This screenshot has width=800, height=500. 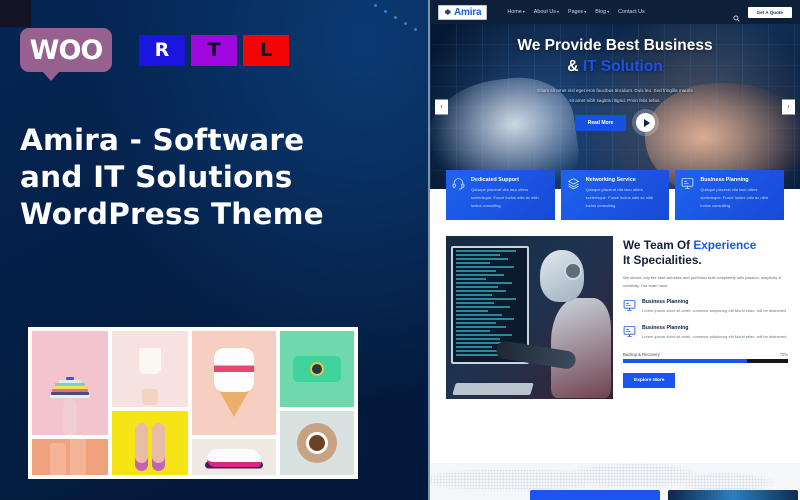 I want to click on slider-prev-button: ‹, so click(x=441, y=106).